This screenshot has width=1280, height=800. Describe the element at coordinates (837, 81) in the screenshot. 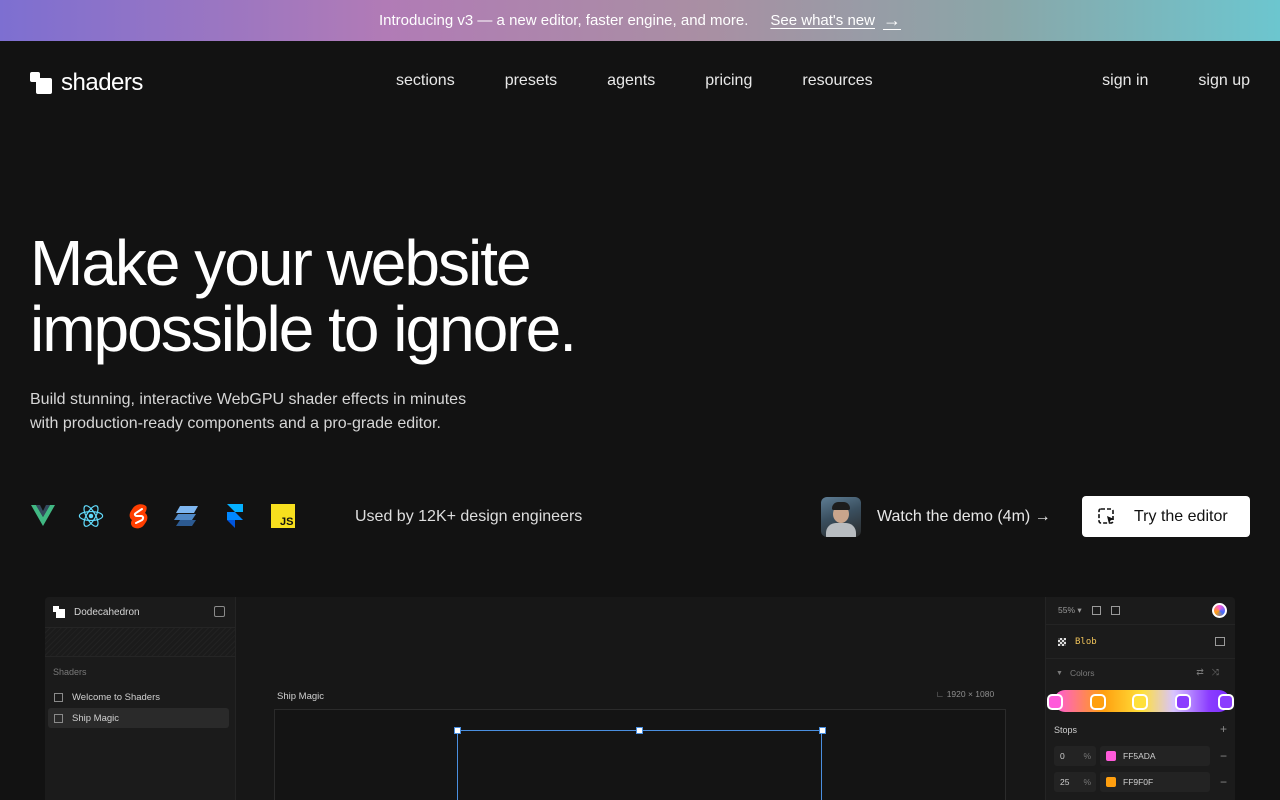

I see `nav-link-resources: resources` at that location.